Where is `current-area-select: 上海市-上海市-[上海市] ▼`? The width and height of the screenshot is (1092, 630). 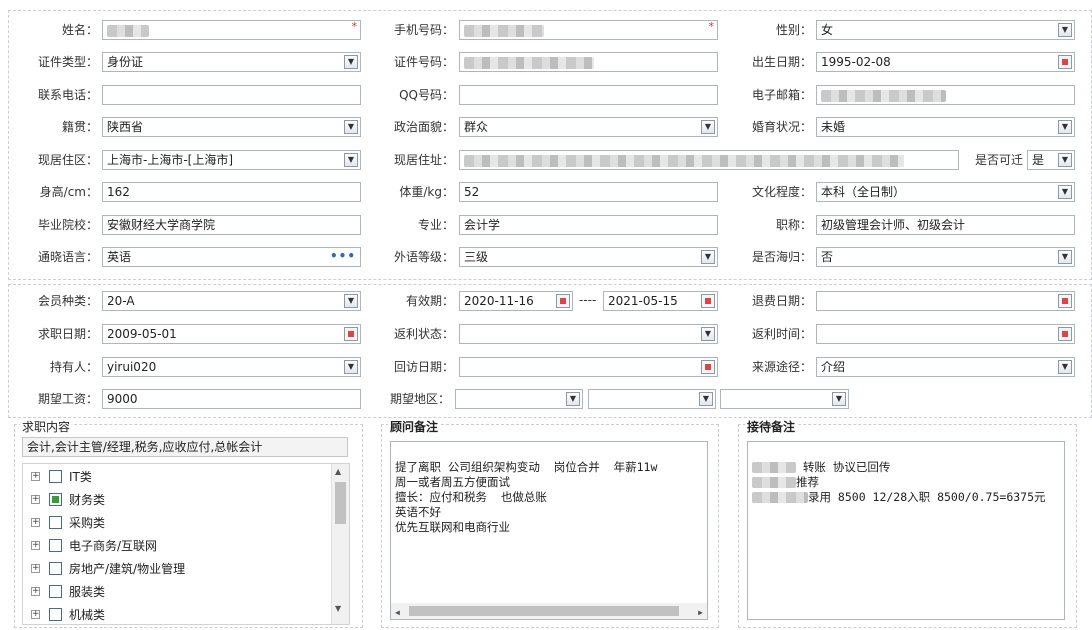 current-area-select: 上海市-上海市-[上海市] ▼ is located at coordinates (231, 160).